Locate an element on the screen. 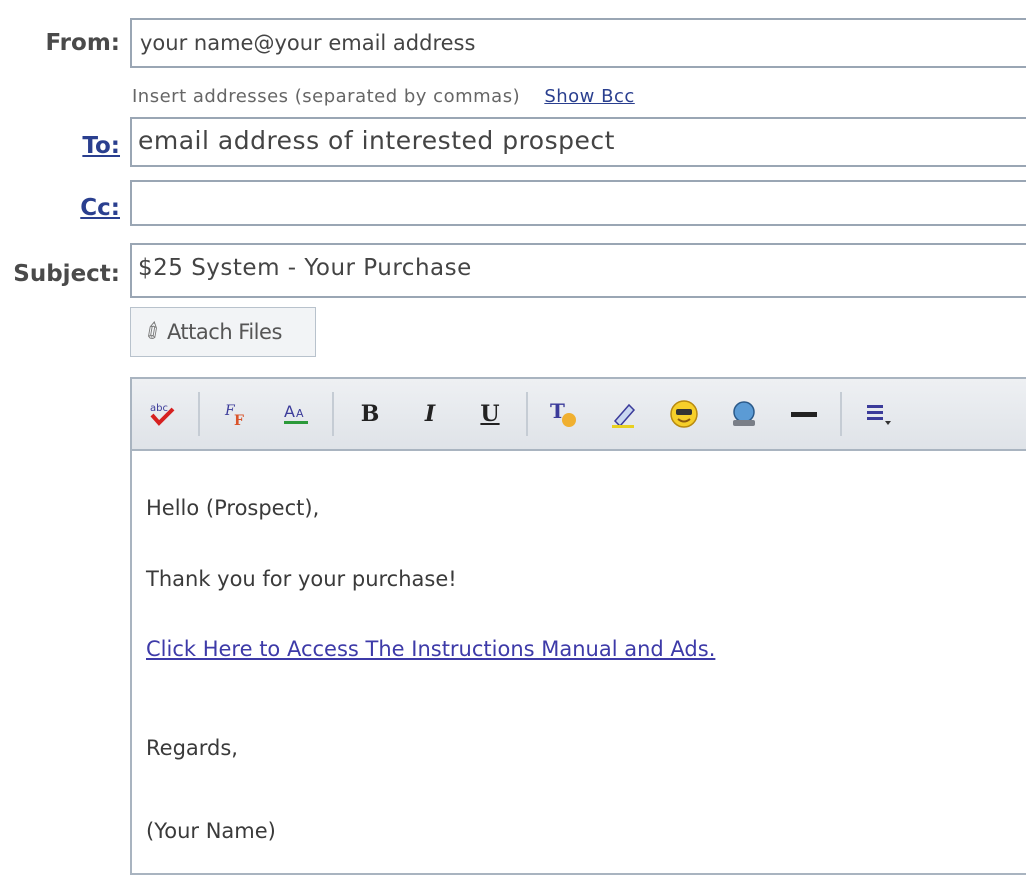 The height and width of the screenshot is (885, 1026). attach-files-button: ✐ Attach Files is located at coordinates (223, 332).